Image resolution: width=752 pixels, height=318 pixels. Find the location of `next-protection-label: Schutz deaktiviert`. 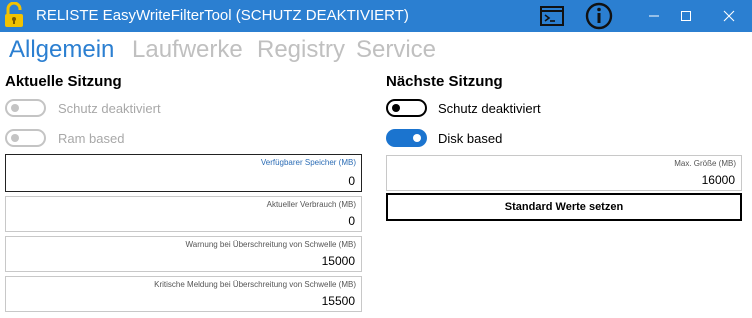

next-protection-label: Schutz deaktiviert is located at coordinates (489, 108).